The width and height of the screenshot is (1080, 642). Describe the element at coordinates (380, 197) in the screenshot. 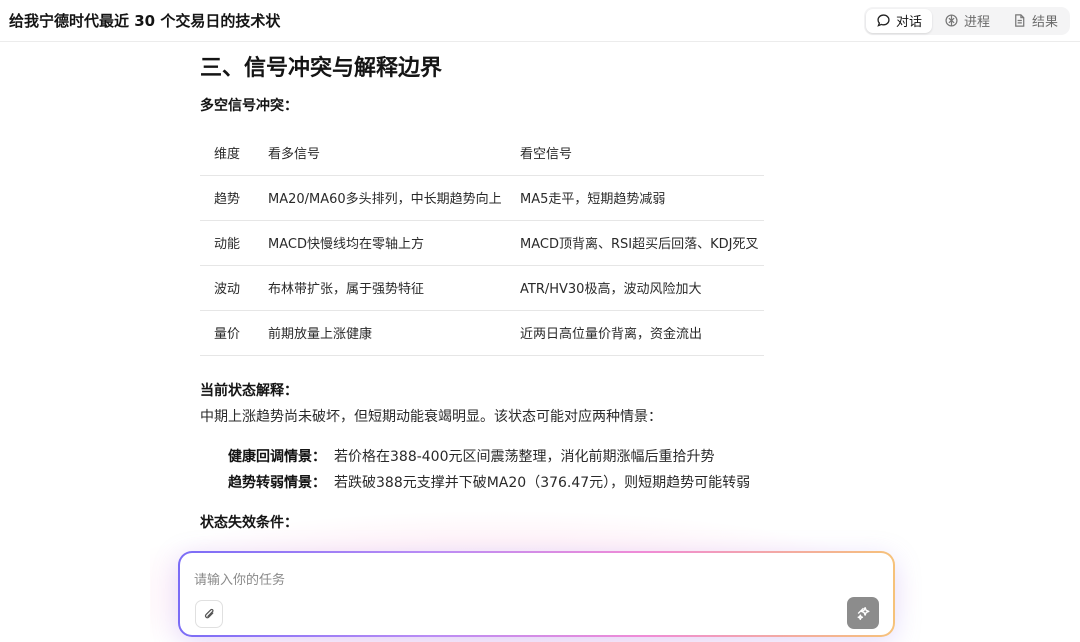

I see `table-cell: MA20/MA60多头排列，中长期趋势向上` at that location.